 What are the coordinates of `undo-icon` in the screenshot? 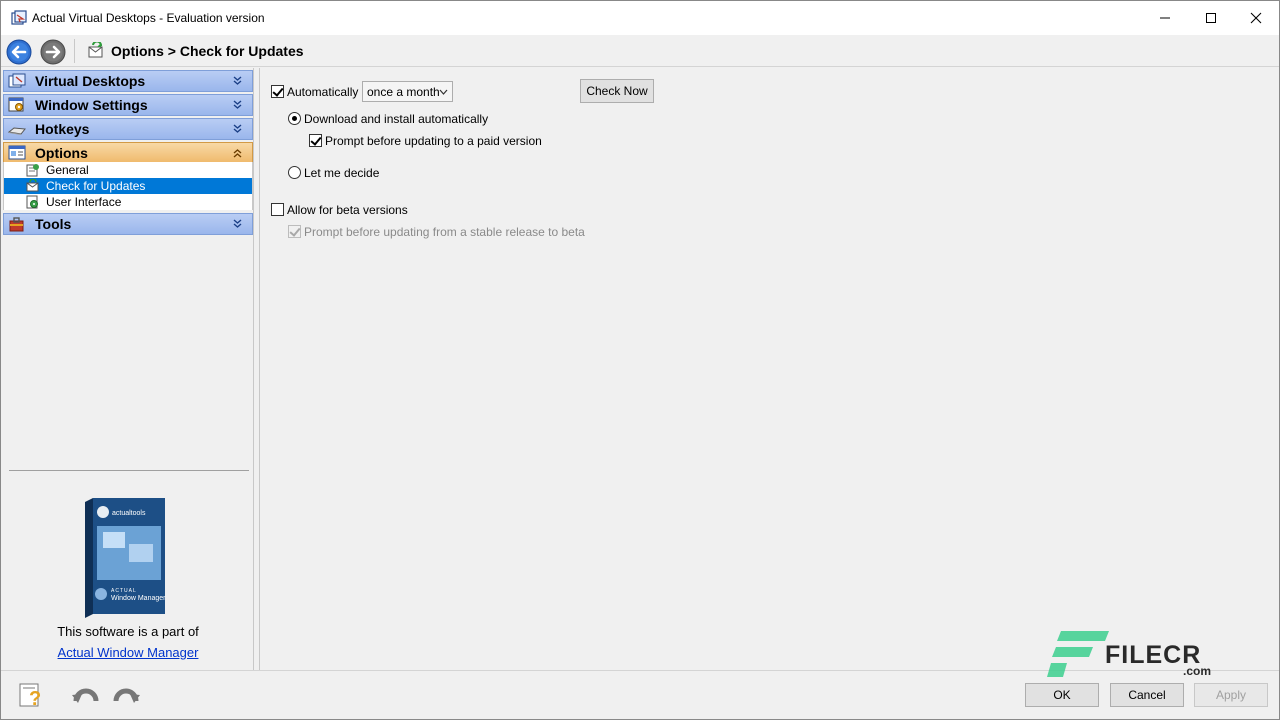 It's located at (86, 695).